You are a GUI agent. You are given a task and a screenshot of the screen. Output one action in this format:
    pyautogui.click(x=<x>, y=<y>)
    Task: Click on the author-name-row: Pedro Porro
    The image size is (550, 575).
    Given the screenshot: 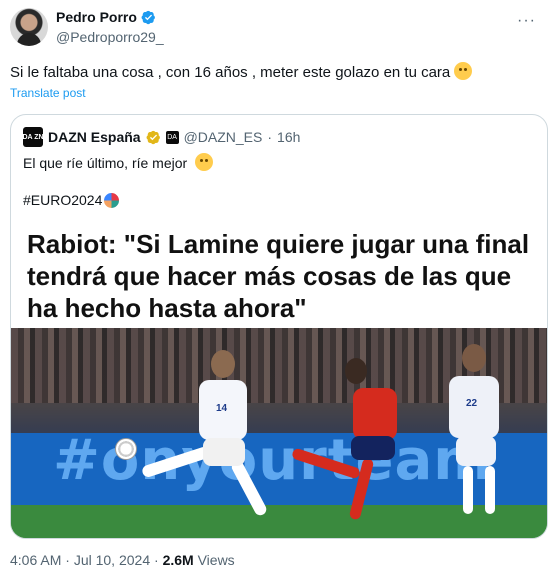 What is the action you would take?
    pyautogui.click(x=106, y=17)
    